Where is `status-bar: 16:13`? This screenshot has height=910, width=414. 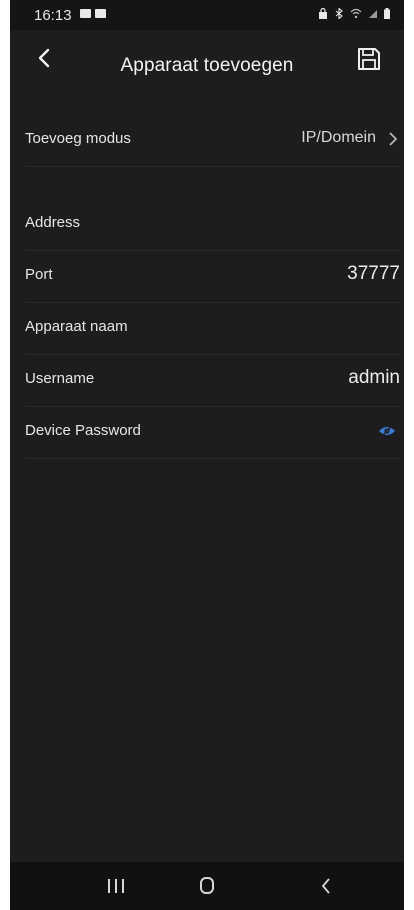 status-bar: 16:13 is located at coordinates (207, 15).